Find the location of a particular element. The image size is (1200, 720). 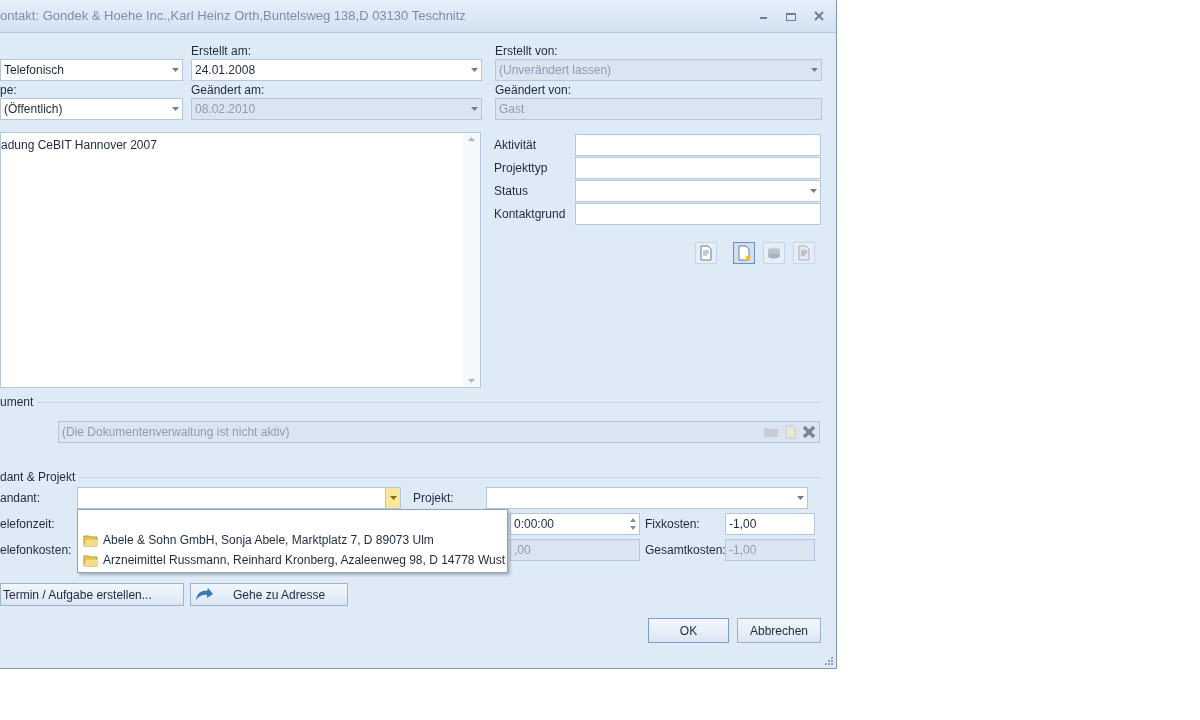

field-label: elefonkosten: is located at coordinates (36, 550).